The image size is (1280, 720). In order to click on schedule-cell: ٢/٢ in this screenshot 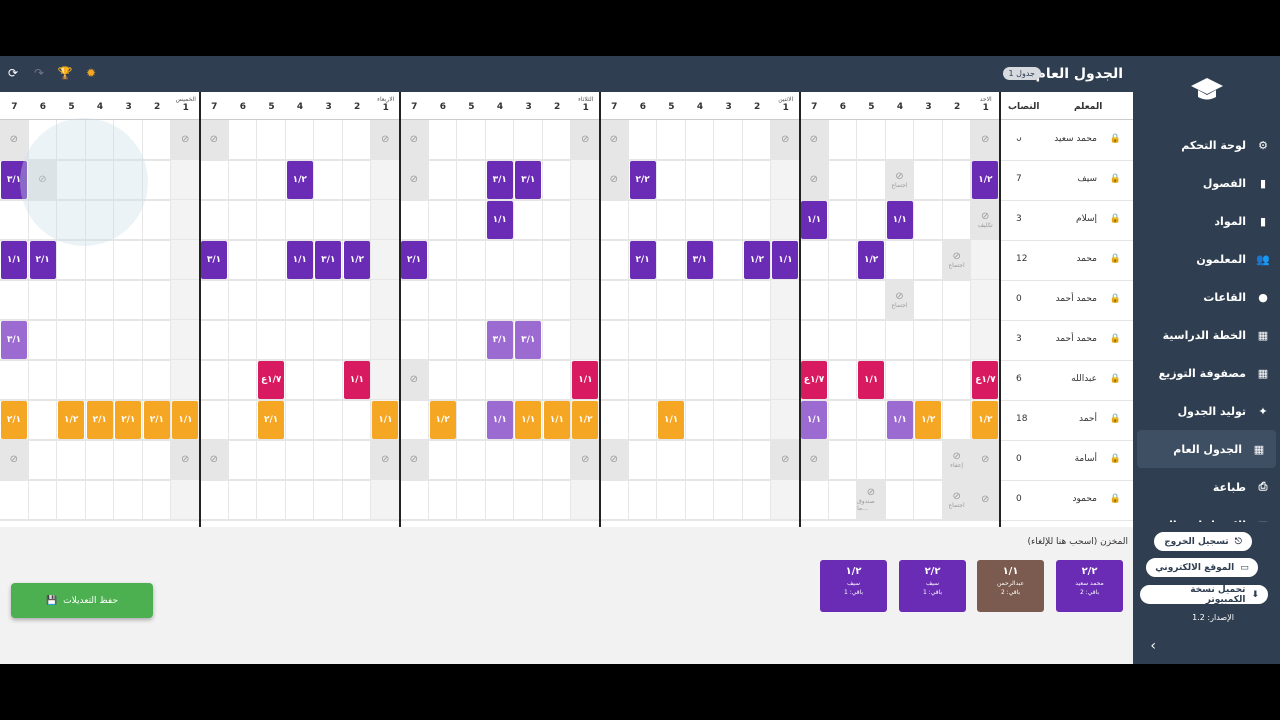, I will do `click(643, 180)`.